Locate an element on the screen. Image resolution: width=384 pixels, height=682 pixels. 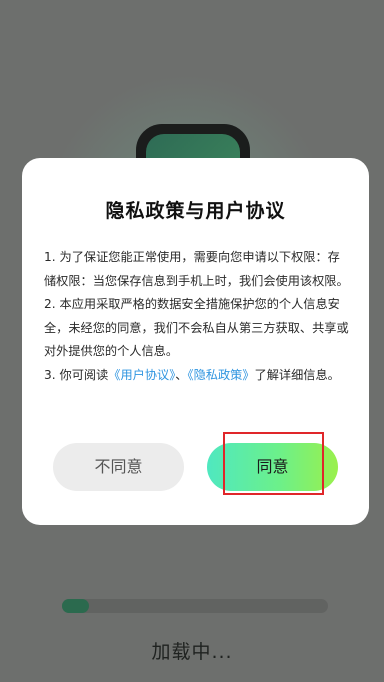
agree-button: 同意 is located at coordinates (272, 467).